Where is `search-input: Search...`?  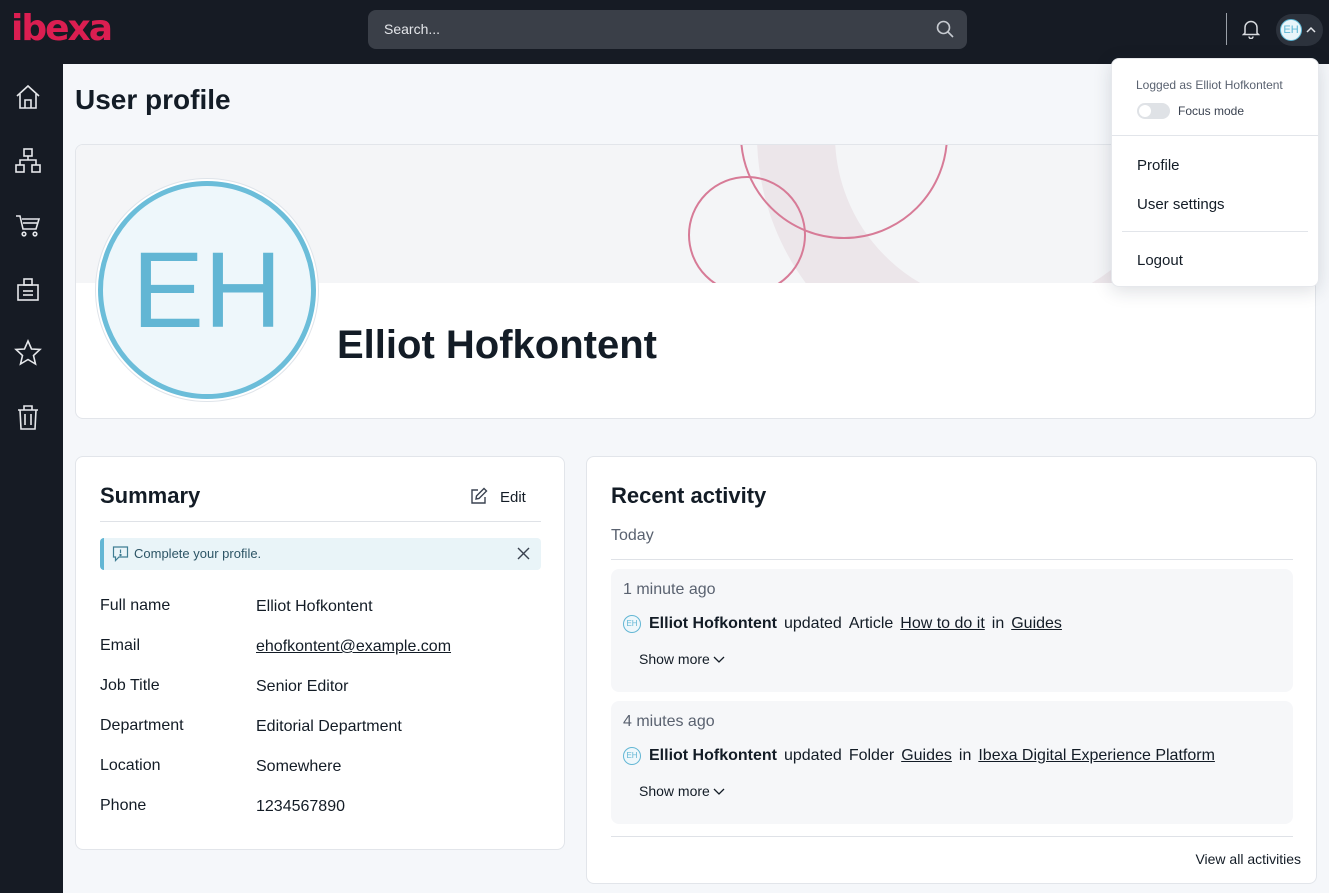 search-input: Search... is located at coordinates (412, 29).